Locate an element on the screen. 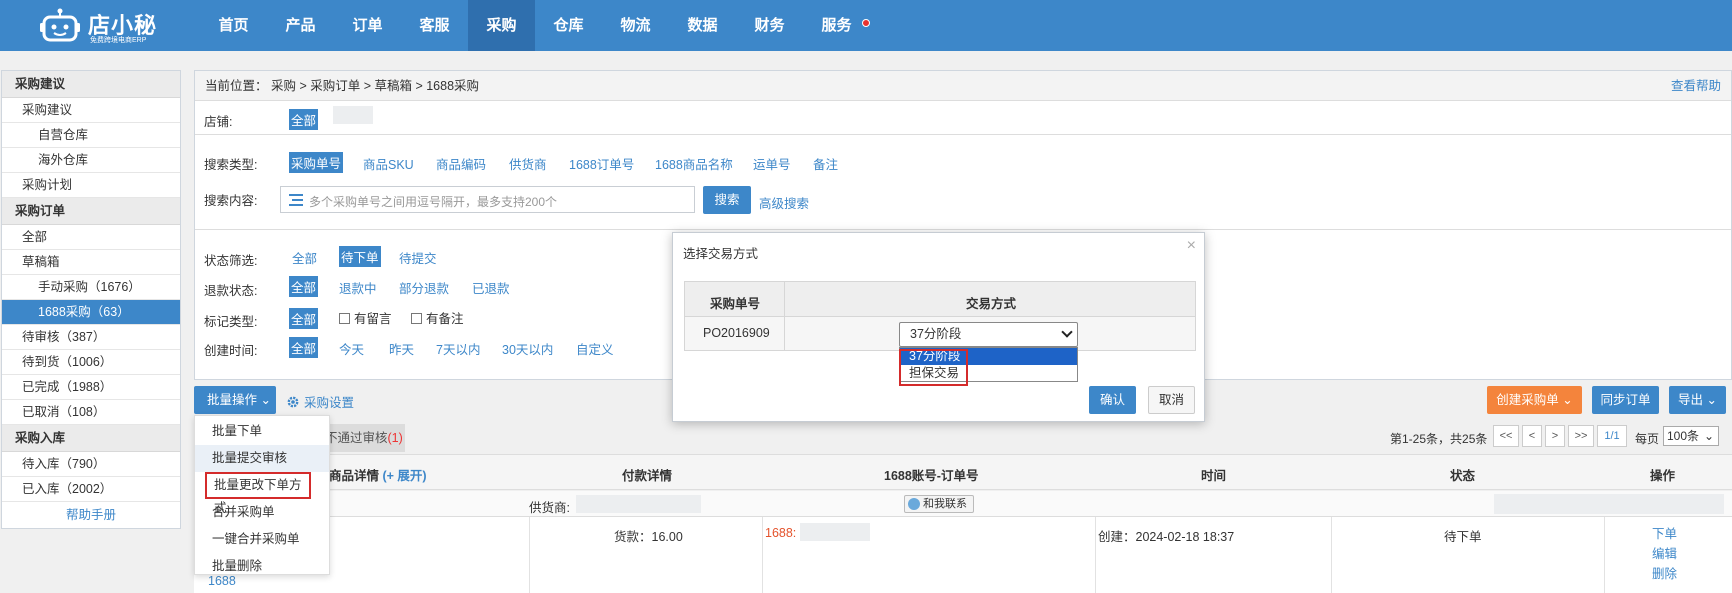 This screenshot has width=1732, height=593. brand-logo: 店小秘 免费跨境电商ERP is located at coordinates (100, 26).